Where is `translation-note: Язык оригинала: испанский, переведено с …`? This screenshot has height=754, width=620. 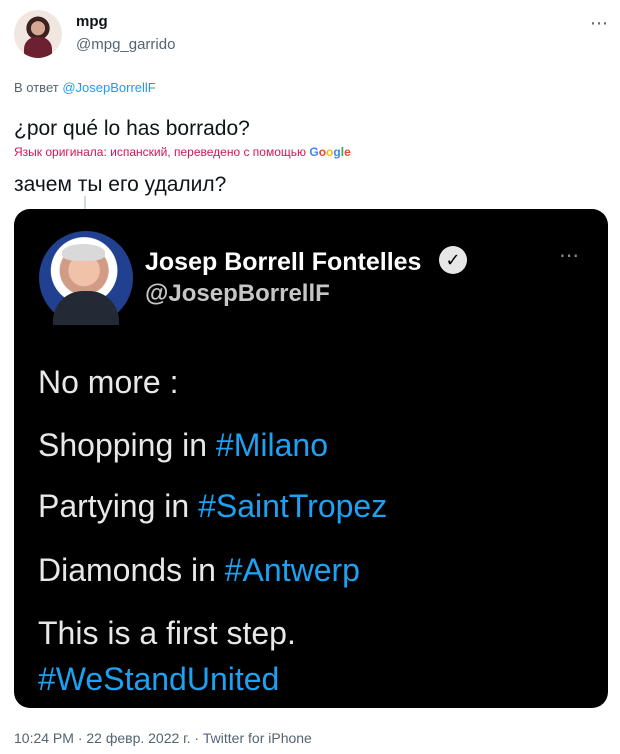 translation-note: Язык оригинала: испанский, переведено с … is located at coordinates (182, 152).